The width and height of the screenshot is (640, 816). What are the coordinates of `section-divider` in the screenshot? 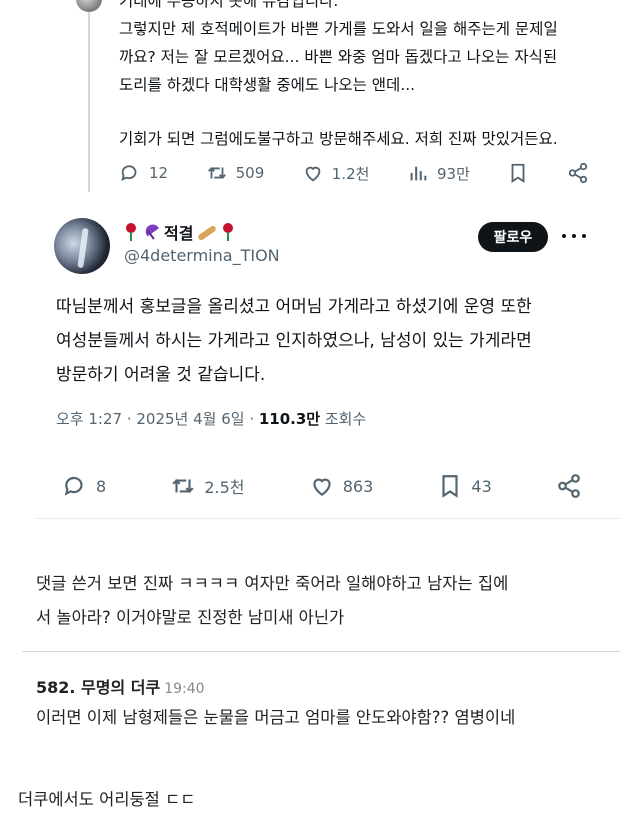 It's located at (328, 518).